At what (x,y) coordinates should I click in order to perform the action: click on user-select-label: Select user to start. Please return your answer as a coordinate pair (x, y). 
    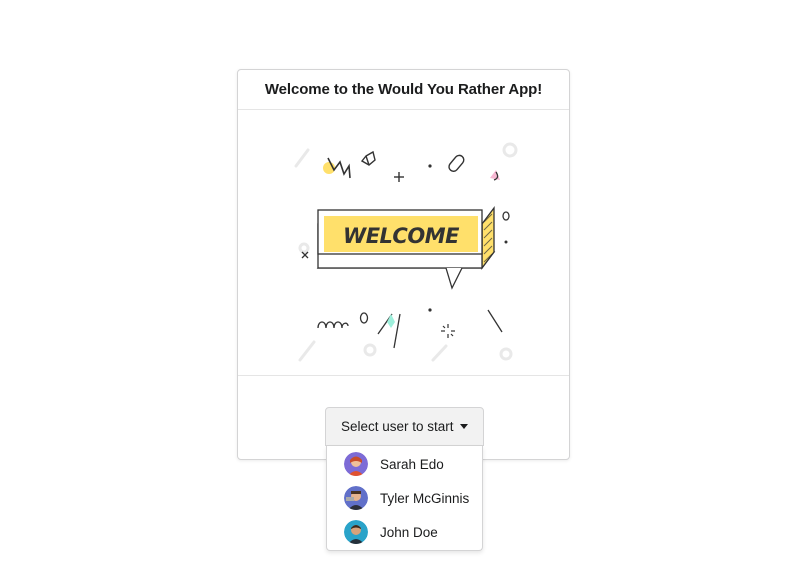
    Looking at the image, I should click on (397, 426).